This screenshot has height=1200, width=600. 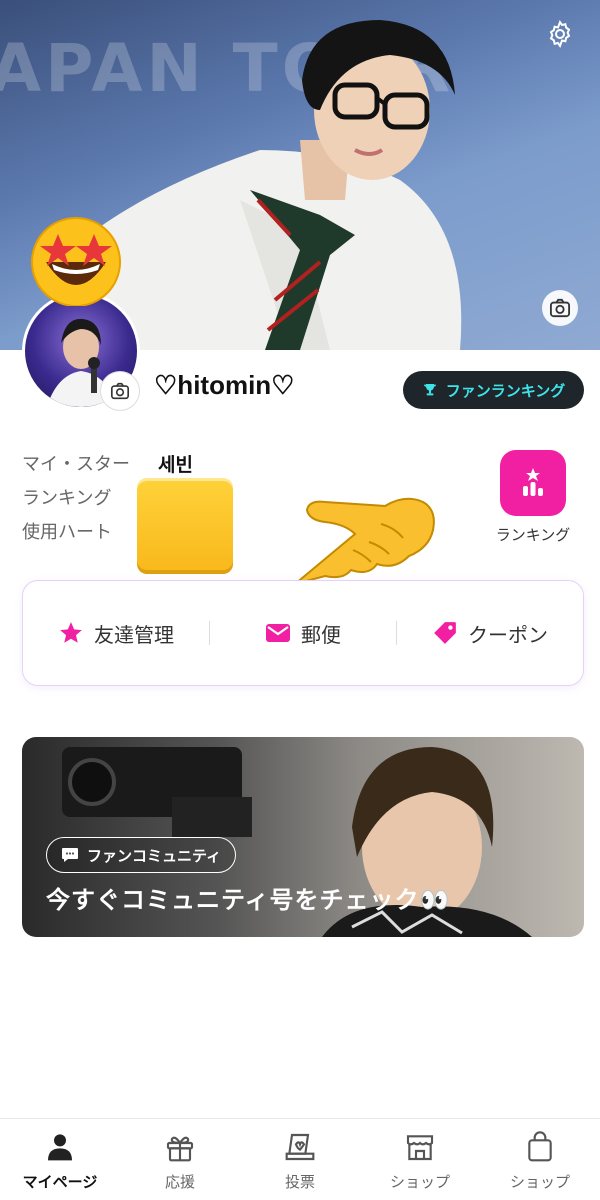 I want to click on shopping-bag-icon, so click(x=540, y=1146).